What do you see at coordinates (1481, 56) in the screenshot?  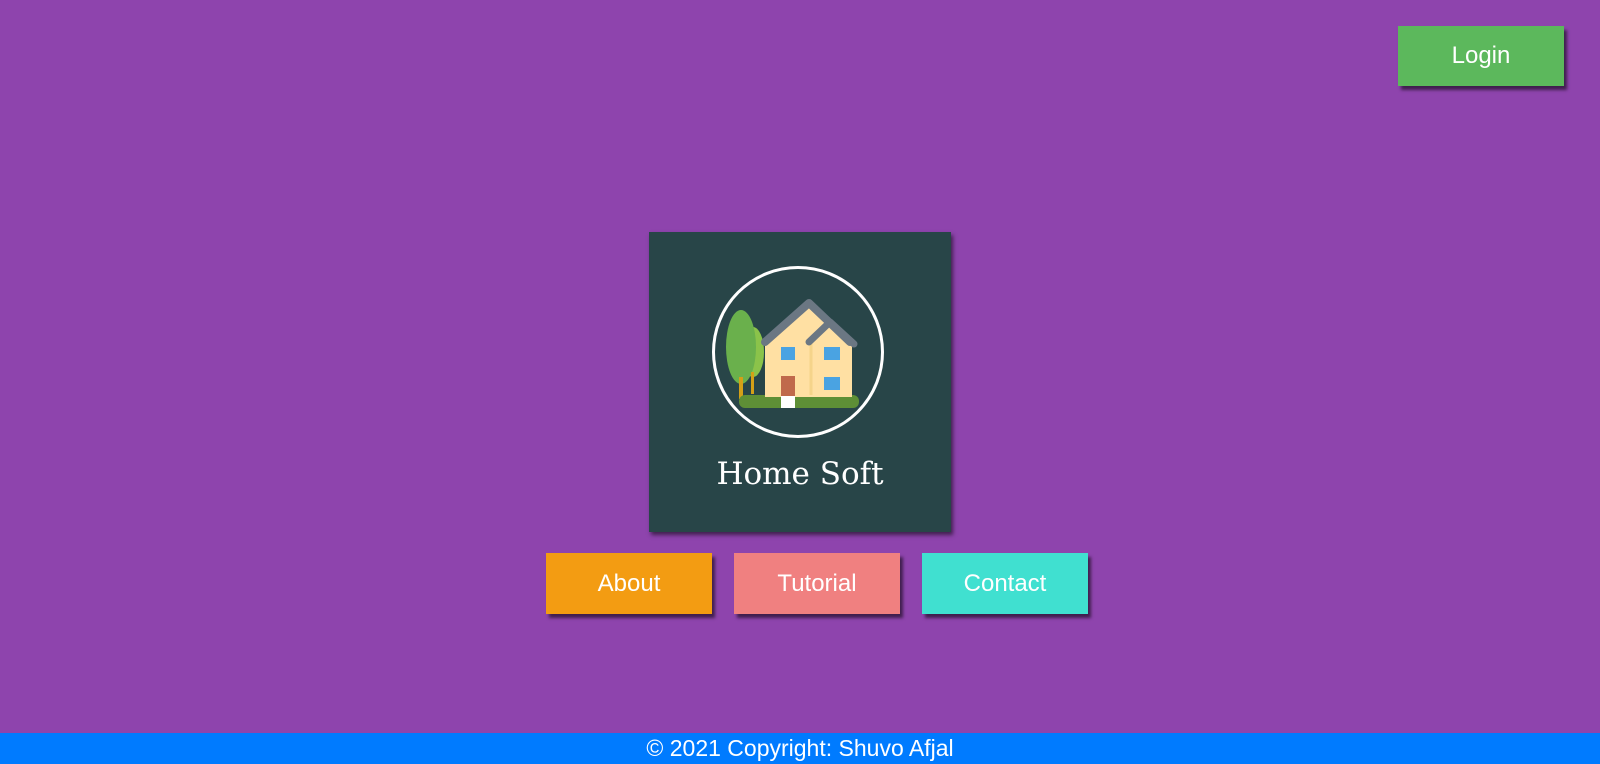 I see `login-button: Login` at bounding box center [1481, 56].